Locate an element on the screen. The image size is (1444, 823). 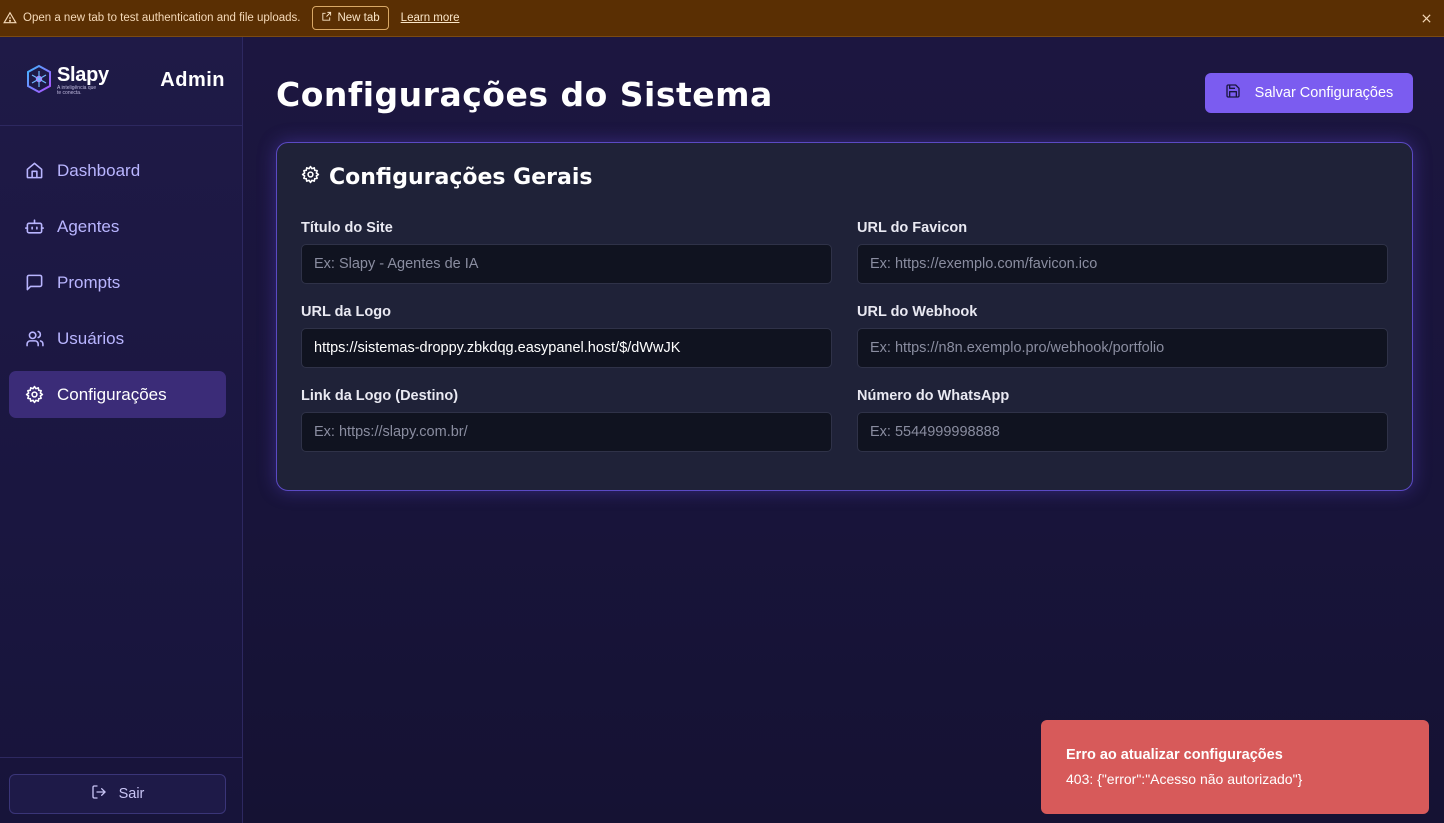
field-label: Número do WhatsApp is located at coordinates (933, 396).